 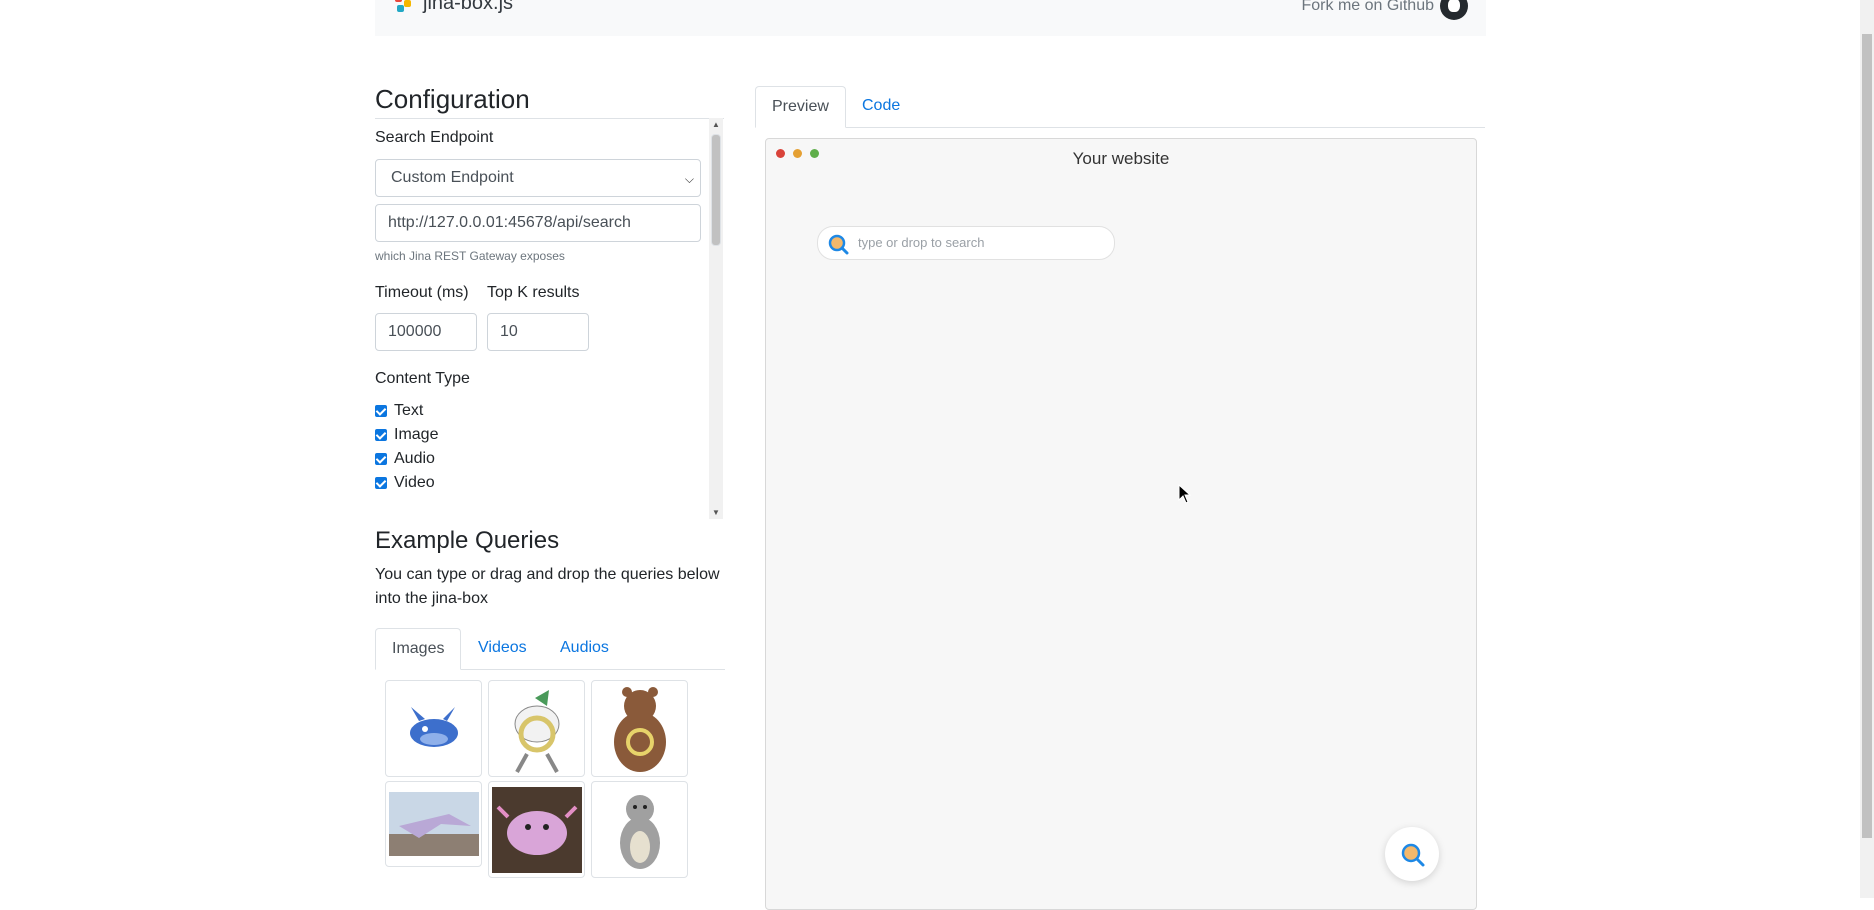 I want to click on checkbox-image: Image, so click(x=406, y=435).